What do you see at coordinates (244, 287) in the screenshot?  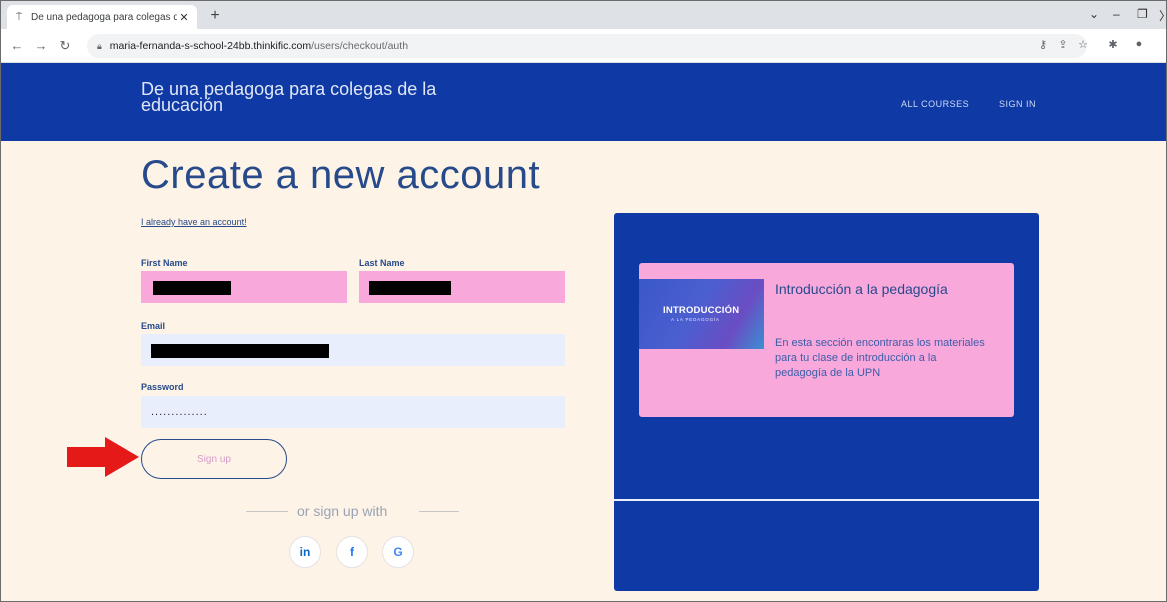 I see `first-name-input` at bounding box center [244, 287].